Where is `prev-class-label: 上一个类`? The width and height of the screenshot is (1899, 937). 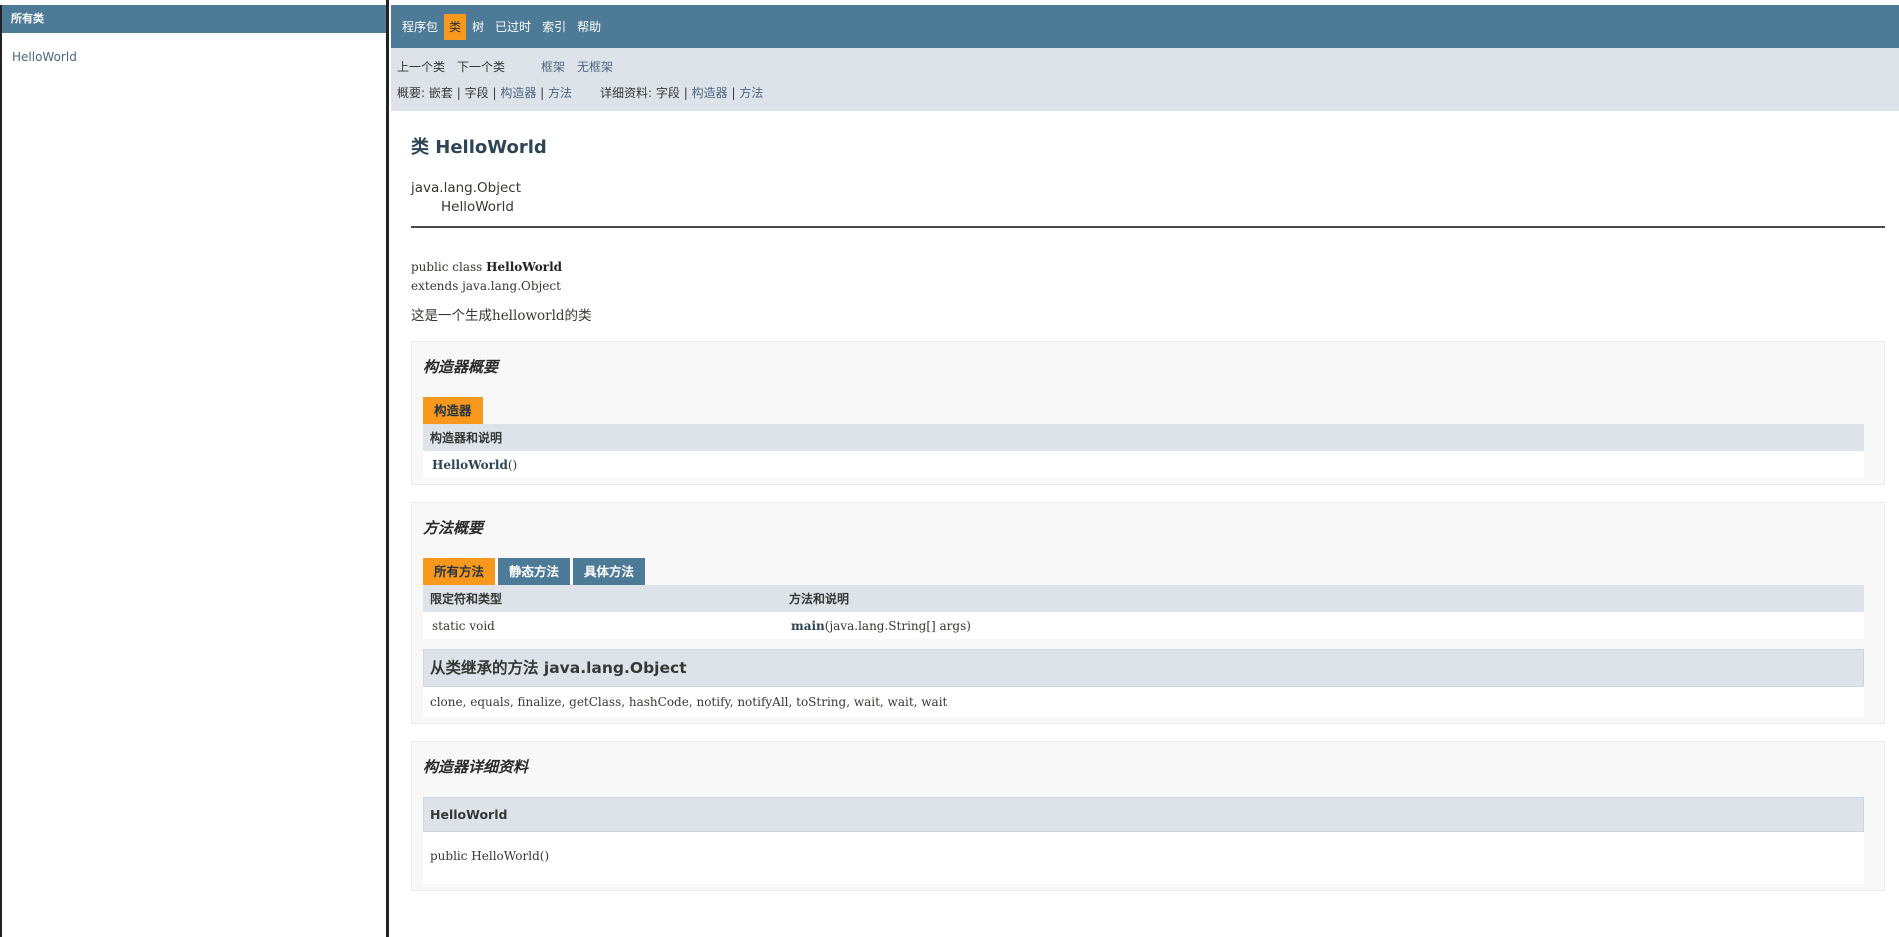
prev-class-label: 上一个类 is located at coordinates (421, 67).